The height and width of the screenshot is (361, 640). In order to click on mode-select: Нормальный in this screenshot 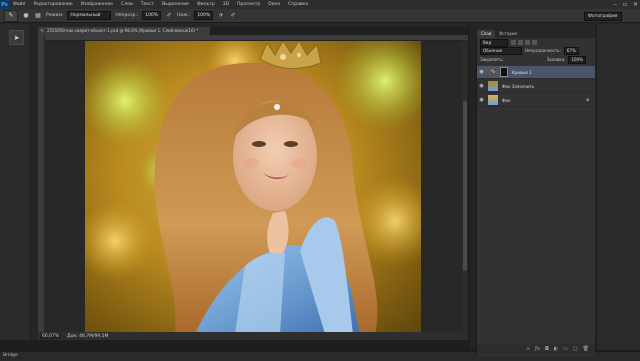, I will do `click(89, 15)`.